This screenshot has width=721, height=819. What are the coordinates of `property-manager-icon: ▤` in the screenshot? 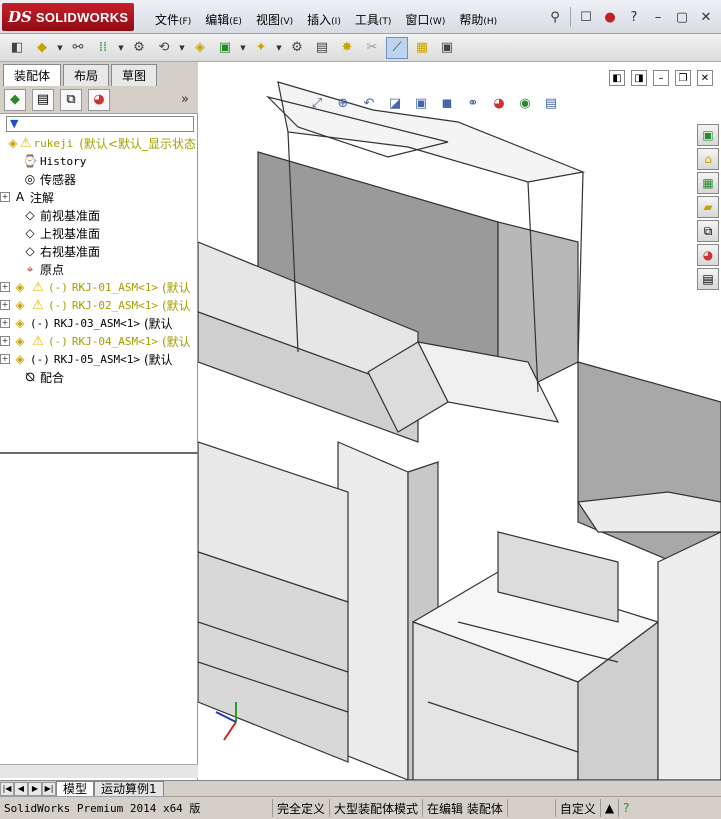 It's located at (43, 99).